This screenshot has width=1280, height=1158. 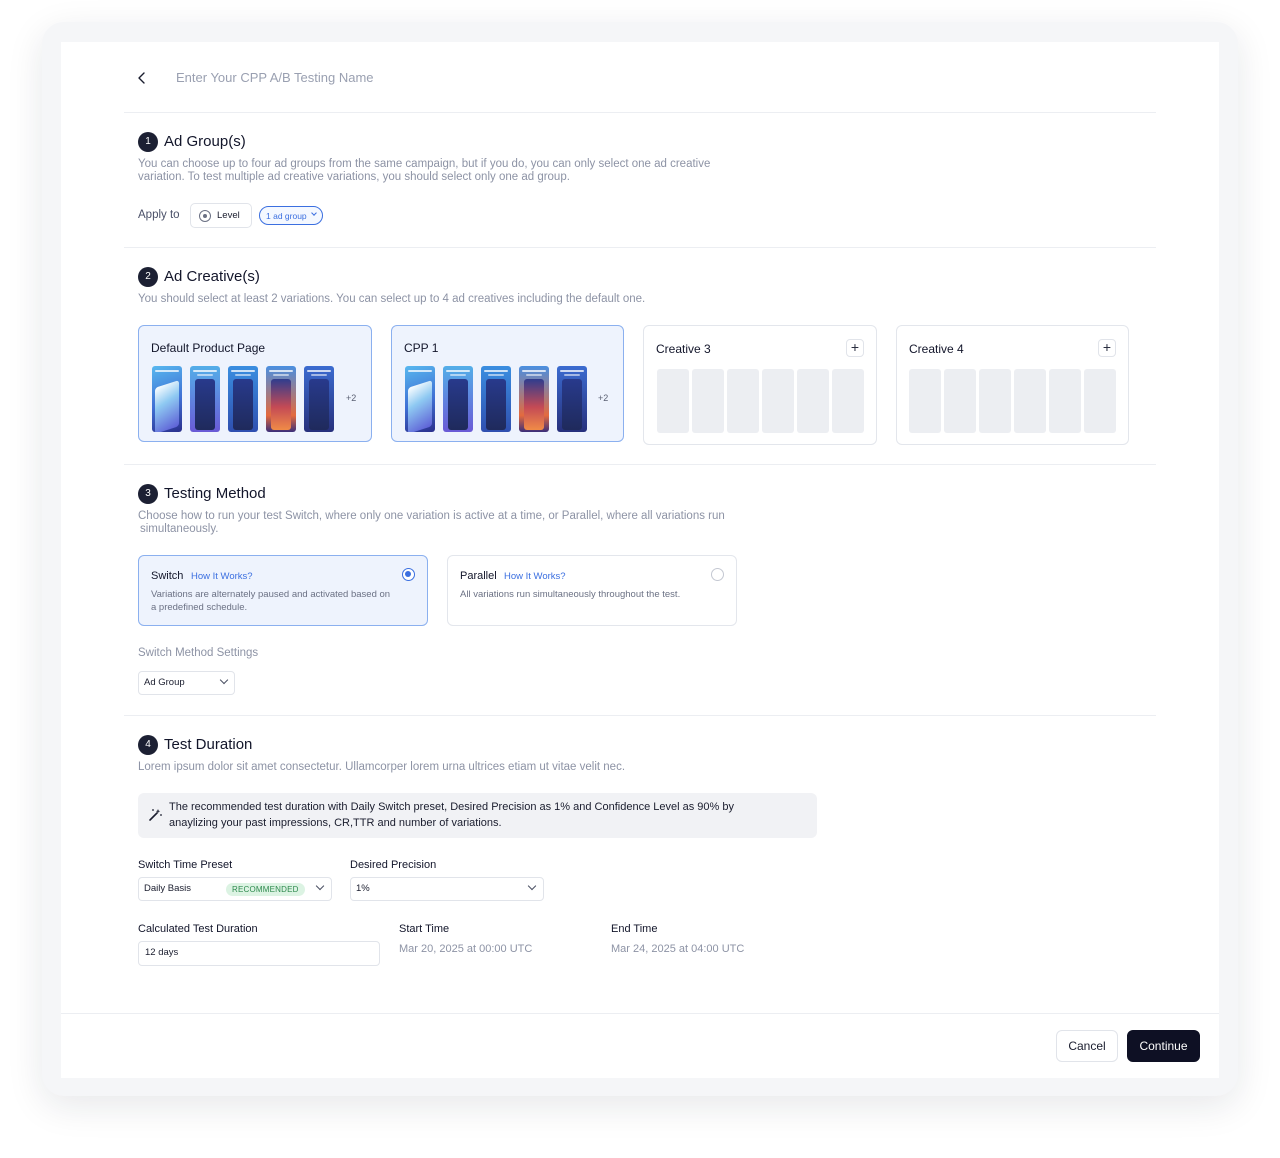 I want to click on switch-time-preset-select: Daily Basis RECOMMENDED, so click(x=235, y=889).